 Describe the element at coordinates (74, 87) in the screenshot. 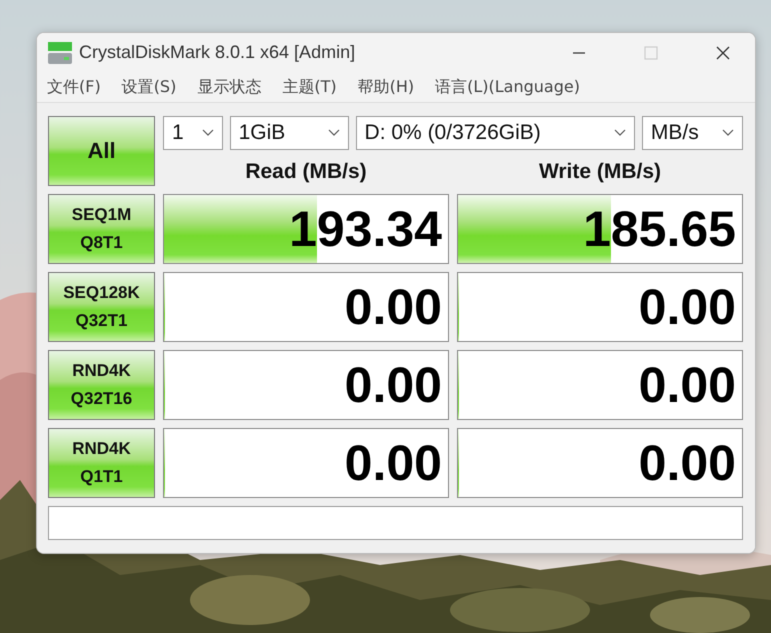

I see `menu-item: 文件(F)` at that location.